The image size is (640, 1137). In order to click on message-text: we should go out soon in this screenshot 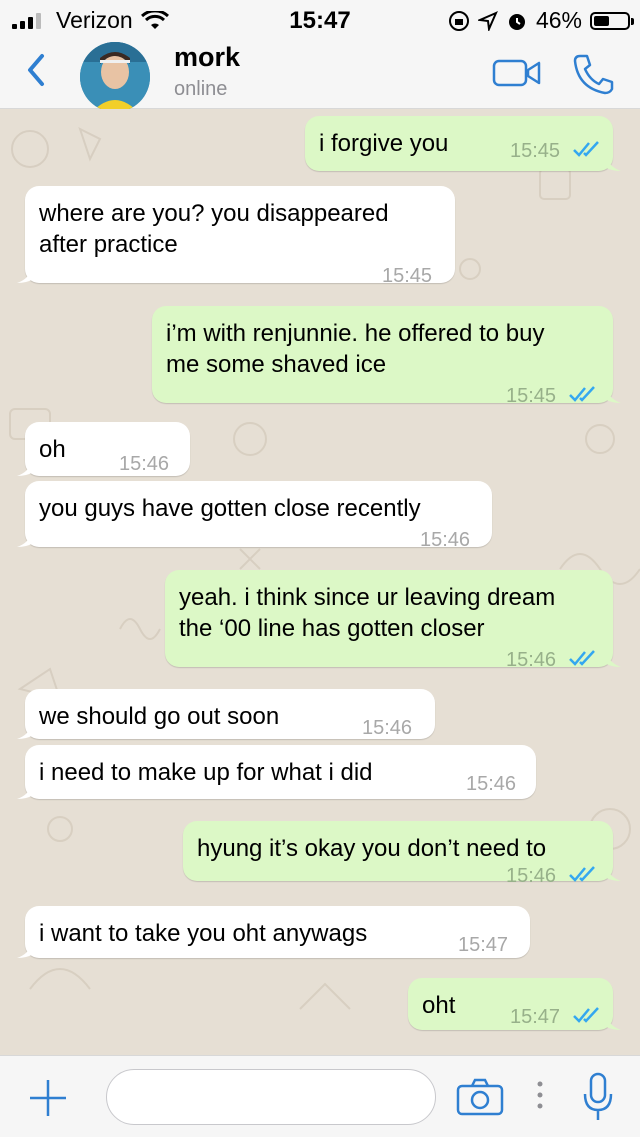, I will do `click(159, 716)`.